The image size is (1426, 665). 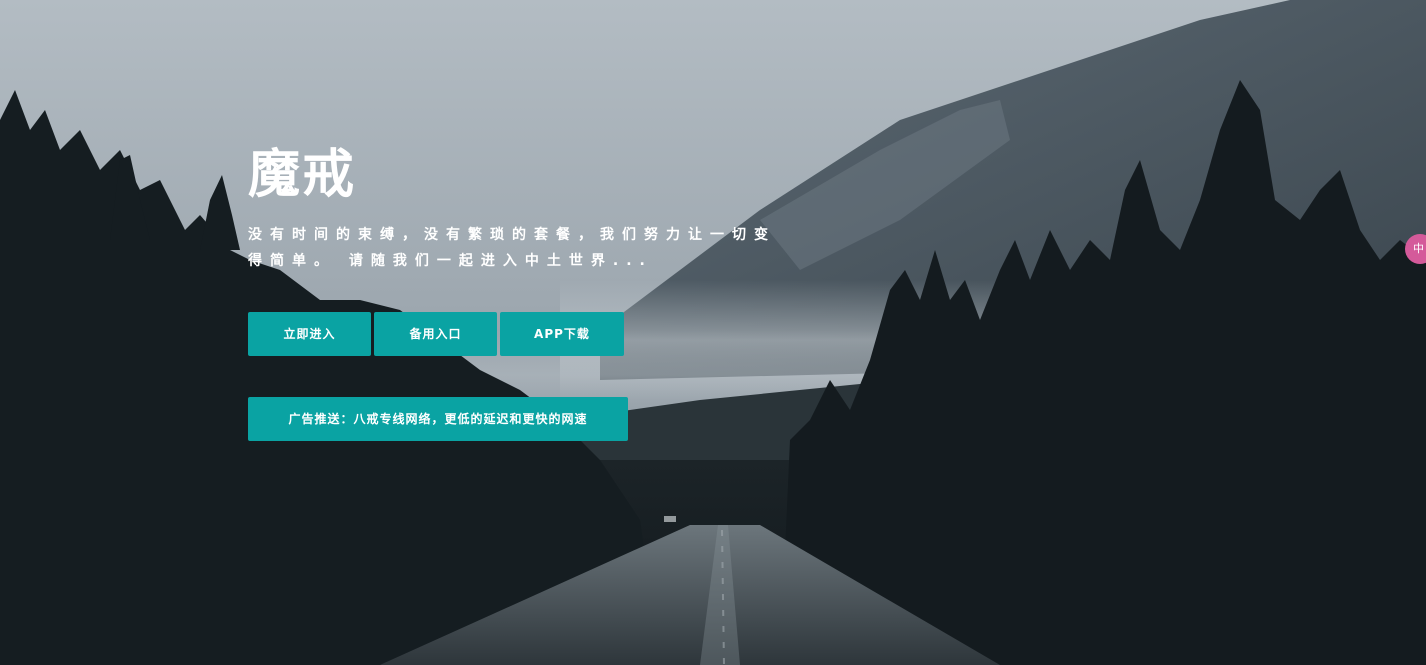 What do you see at coordinates (309, 334) in the screenshot?
I see `enter-now-button: 立即进入` at bounding box center [309, 334].